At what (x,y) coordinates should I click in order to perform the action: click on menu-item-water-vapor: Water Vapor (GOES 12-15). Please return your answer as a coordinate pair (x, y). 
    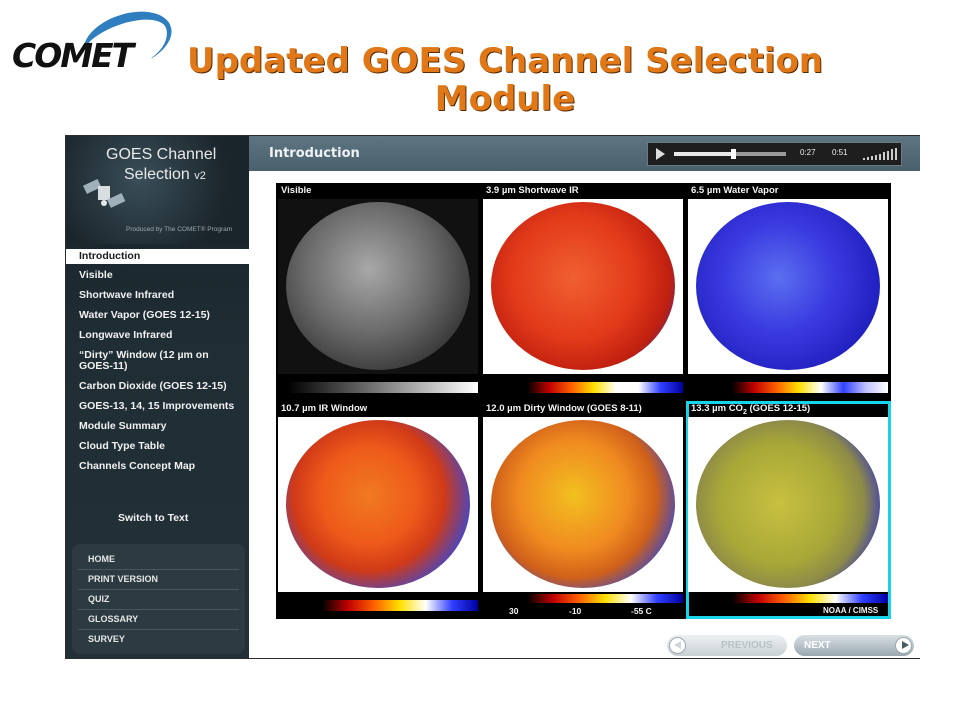
    Looking at the image, I should click on (157, 315).